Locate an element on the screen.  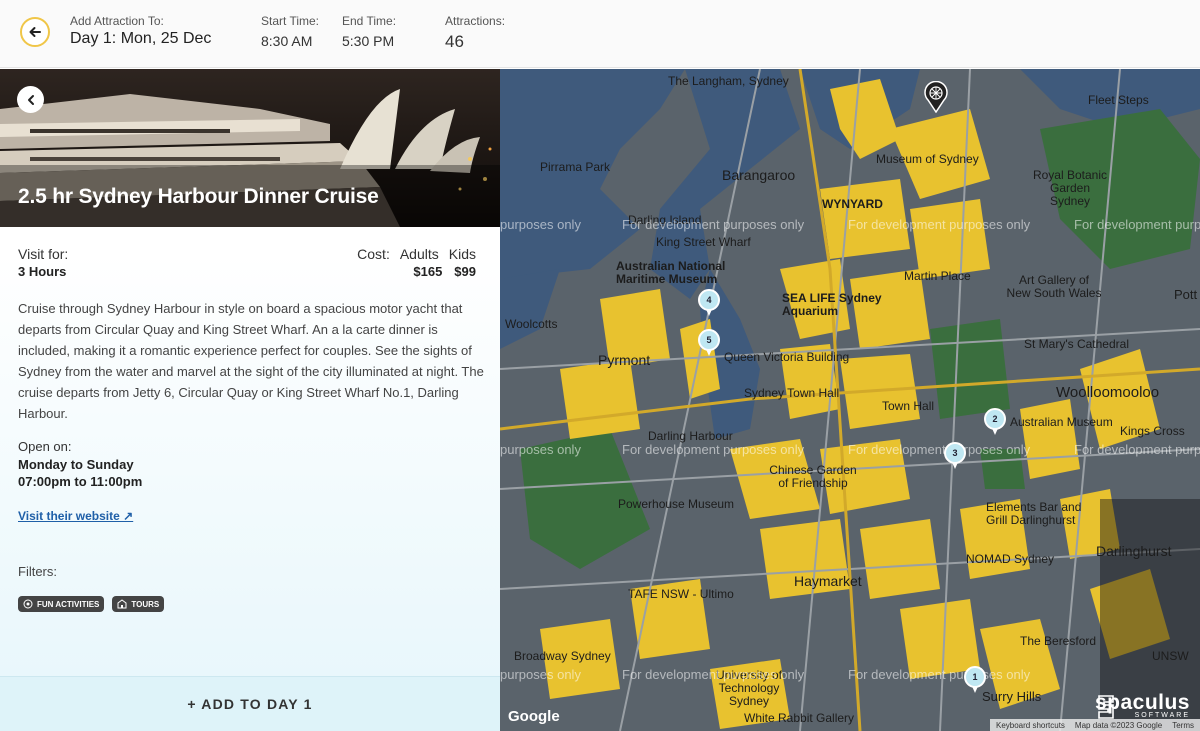
close-detail-button is located at coordinates (30, 99).